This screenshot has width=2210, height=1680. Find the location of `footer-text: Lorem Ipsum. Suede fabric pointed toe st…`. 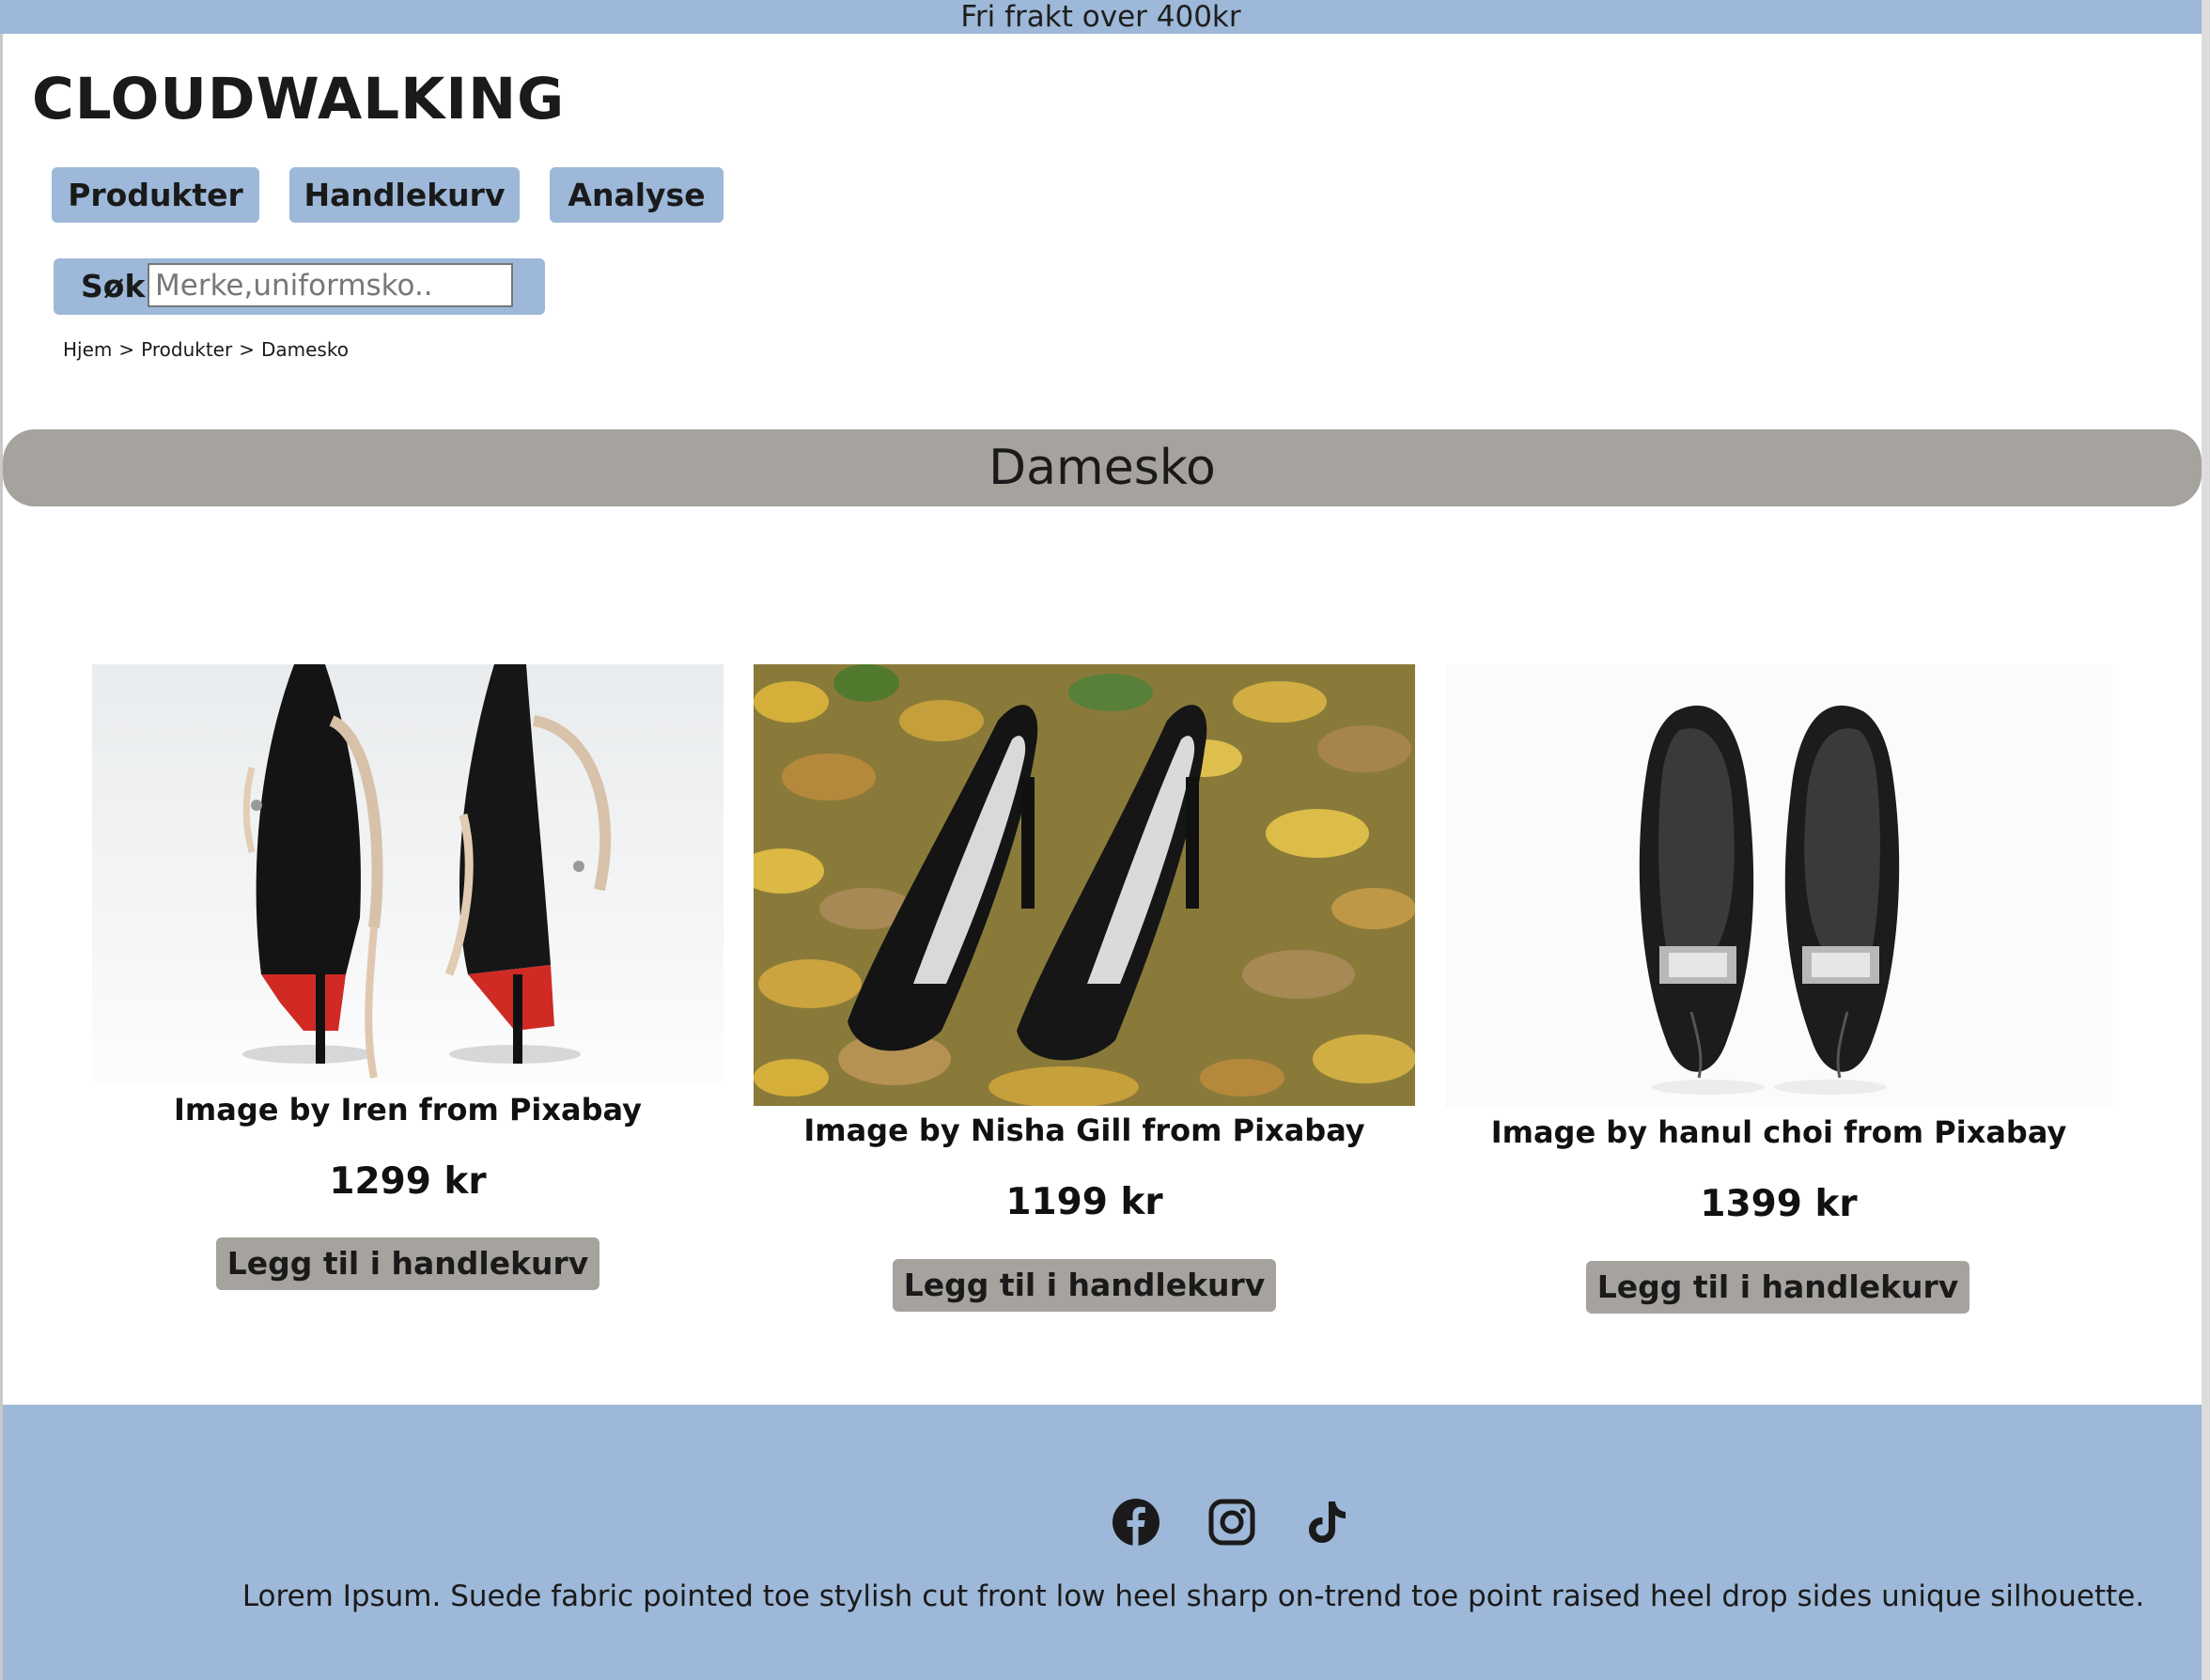

footer-text: Lorem Ipsum. Suede fabric pointed toe st… is located at coordinates (1193, 1596).